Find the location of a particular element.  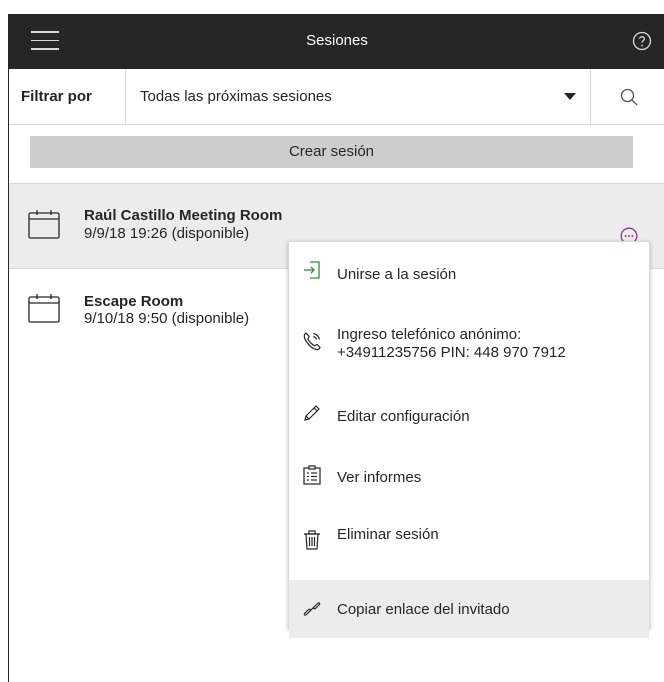

menu-item-label: Ver informes is located at coordinates (379, 477).